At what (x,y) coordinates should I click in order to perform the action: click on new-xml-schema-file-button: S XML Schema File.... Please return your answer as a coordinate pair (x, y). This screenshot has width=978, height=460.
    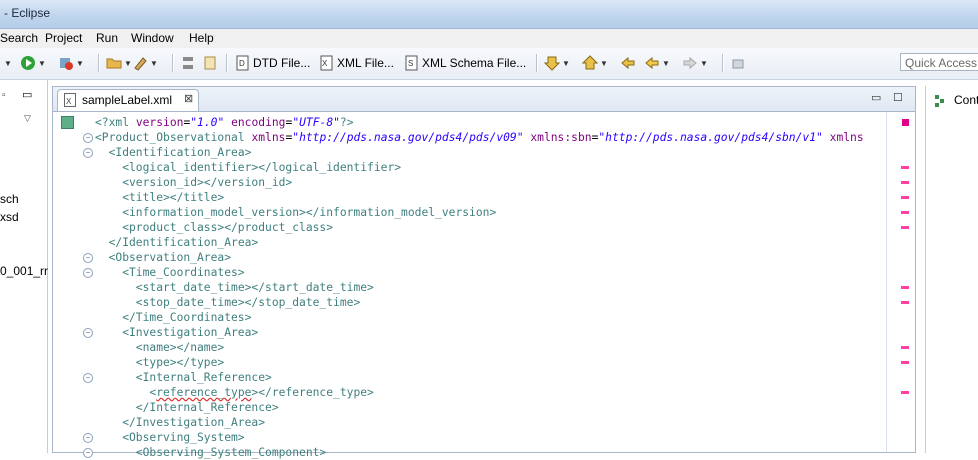
    Looking at the image, I should click on (465, 63).